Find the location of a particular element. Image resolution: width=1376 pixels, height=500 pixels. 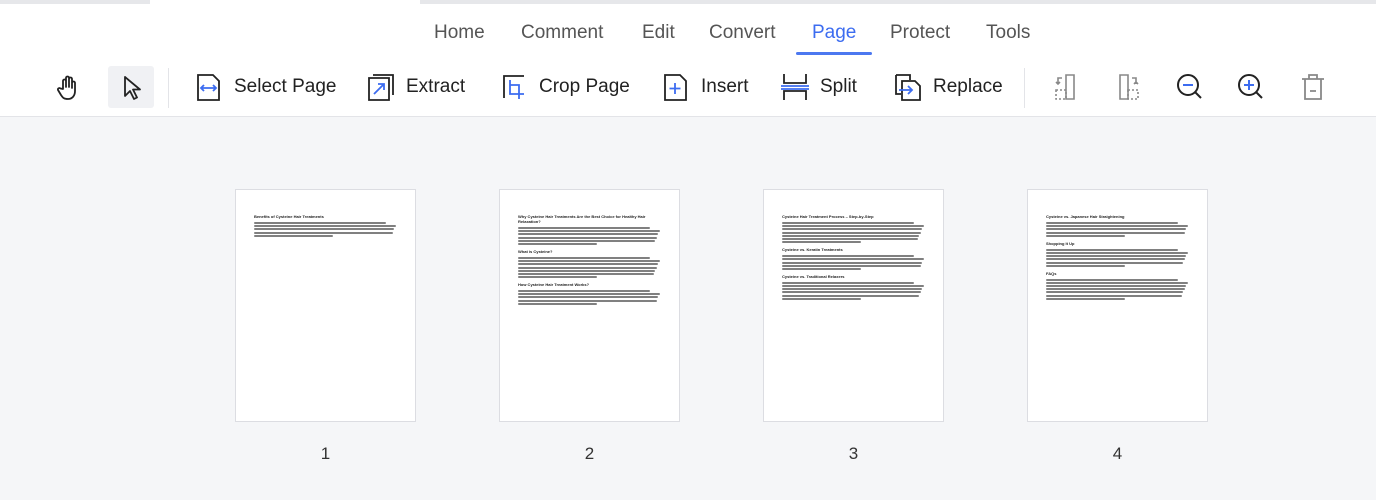

page-number: 1 is located at coordinates (325, 453).